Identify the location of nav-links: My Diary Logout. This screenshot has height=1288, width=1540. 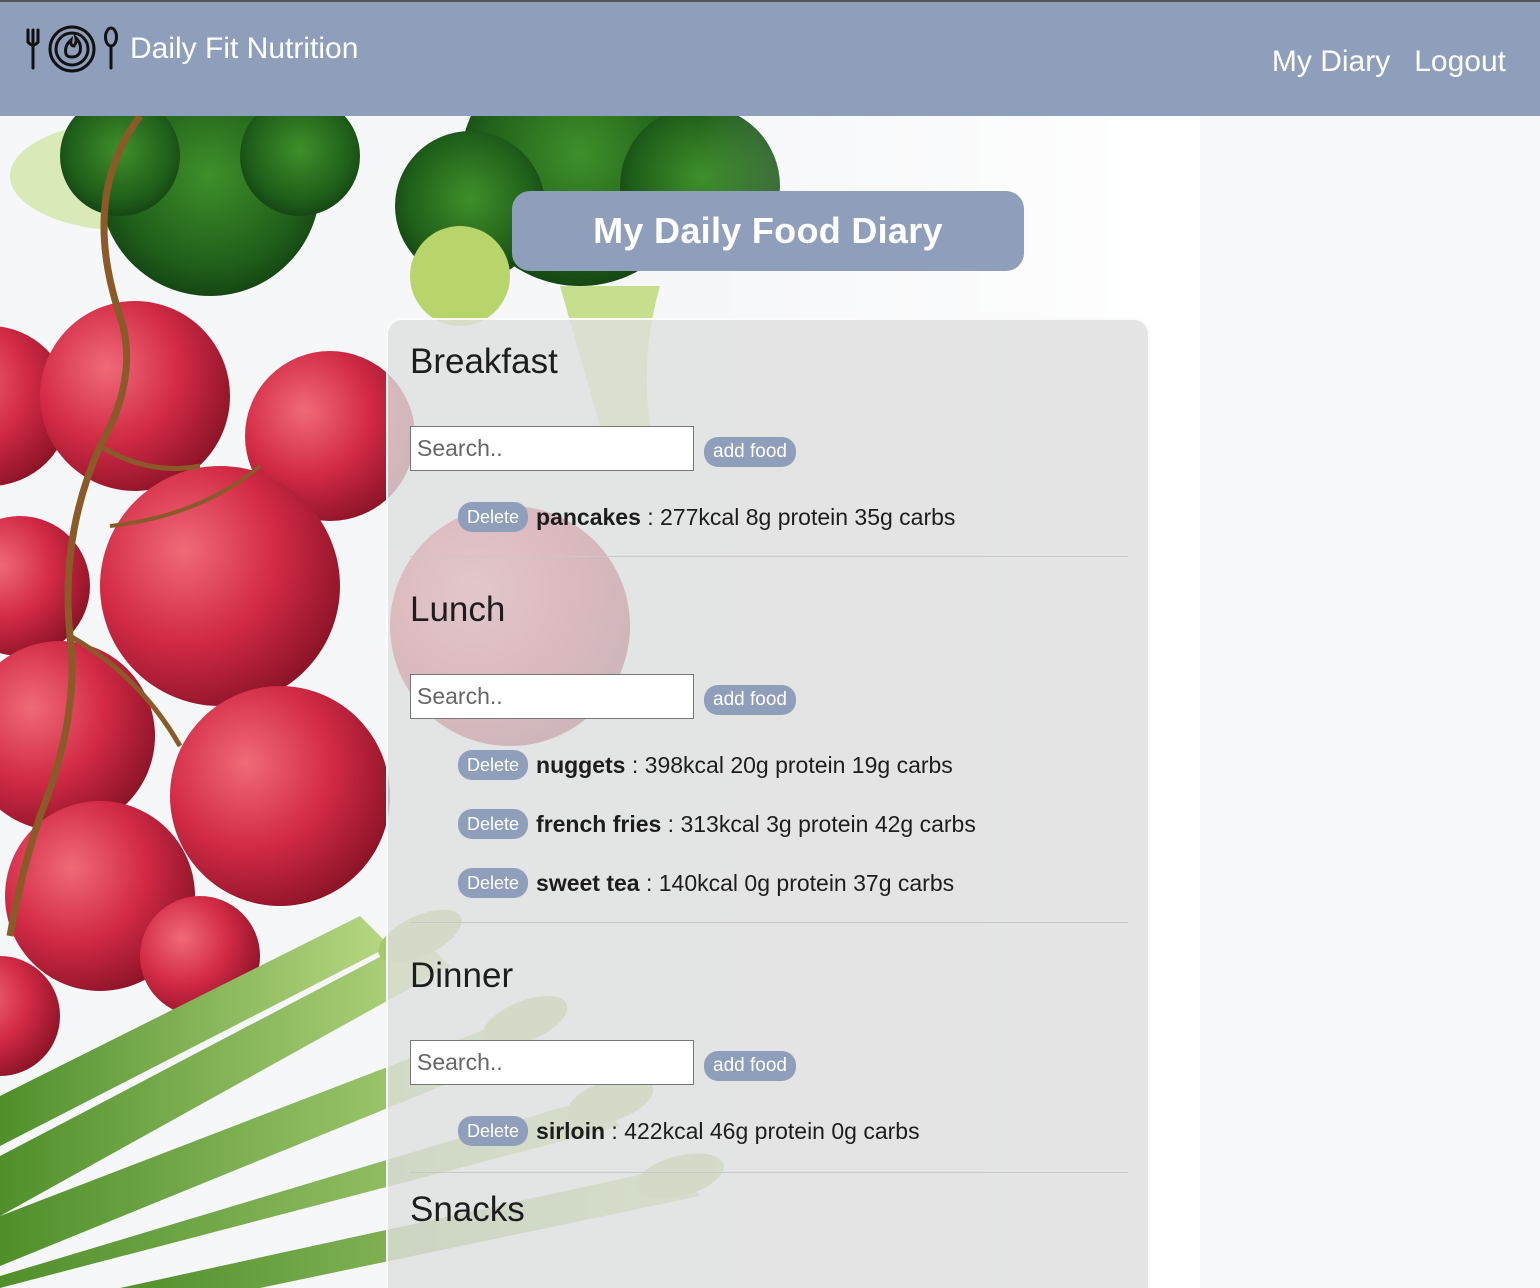
(1389, 62).